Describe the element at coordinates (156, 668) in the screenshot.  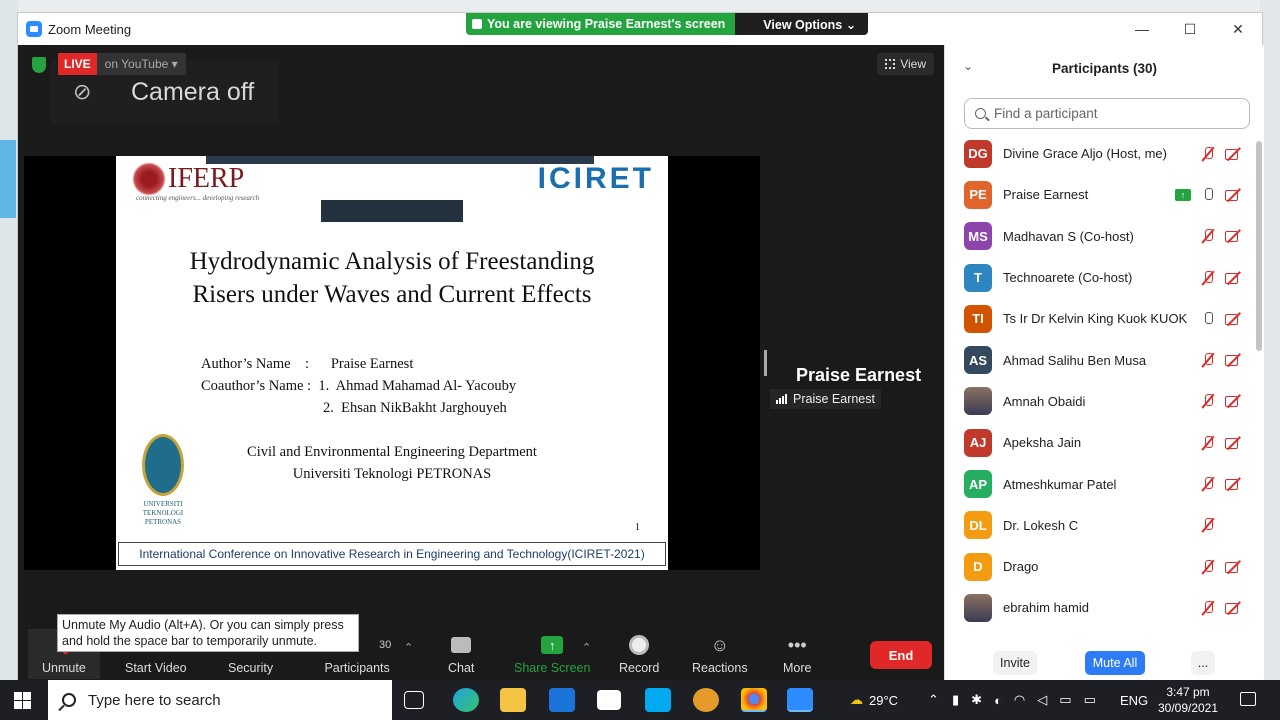
I see `start-video-label: Start Video` at that location.